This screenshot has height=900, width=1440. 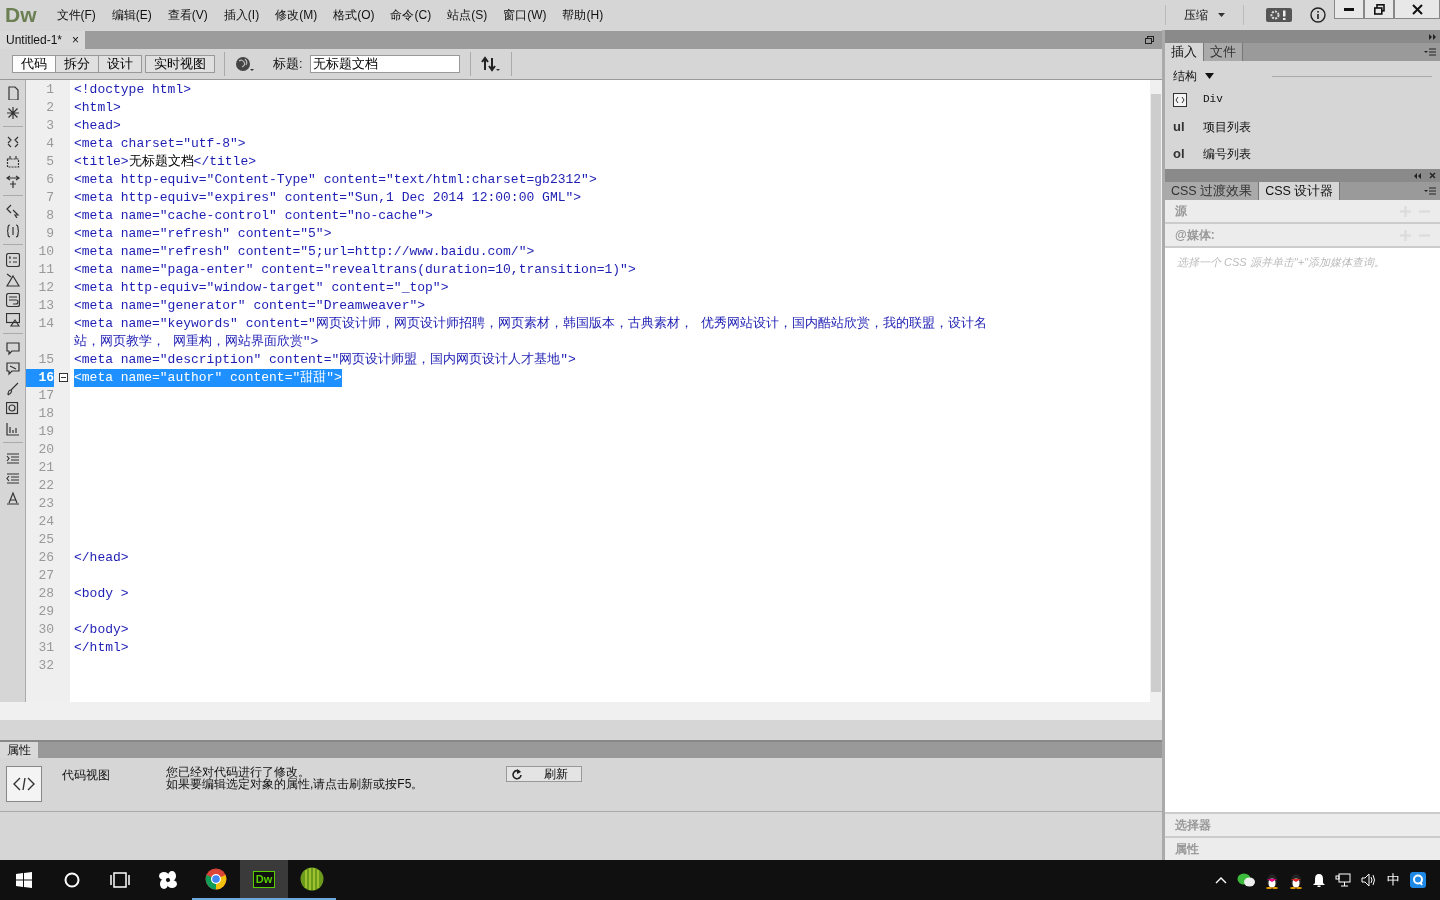 What do you see at coordinates (491, 64) in the screenshot?
I see `sort-icon` at bounding box center [491, 64].